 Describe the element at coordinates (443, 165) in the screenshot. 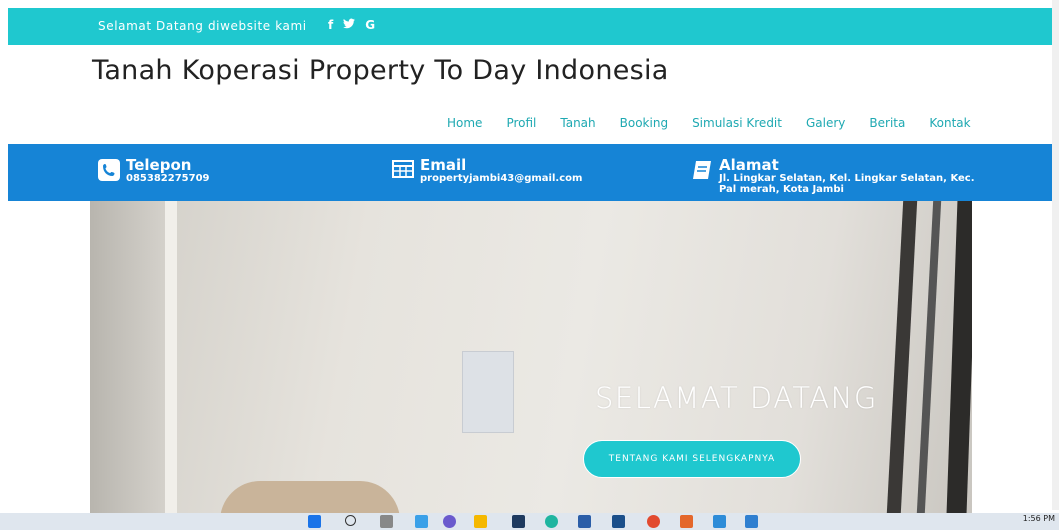

I see `email-title: Email` at that location.